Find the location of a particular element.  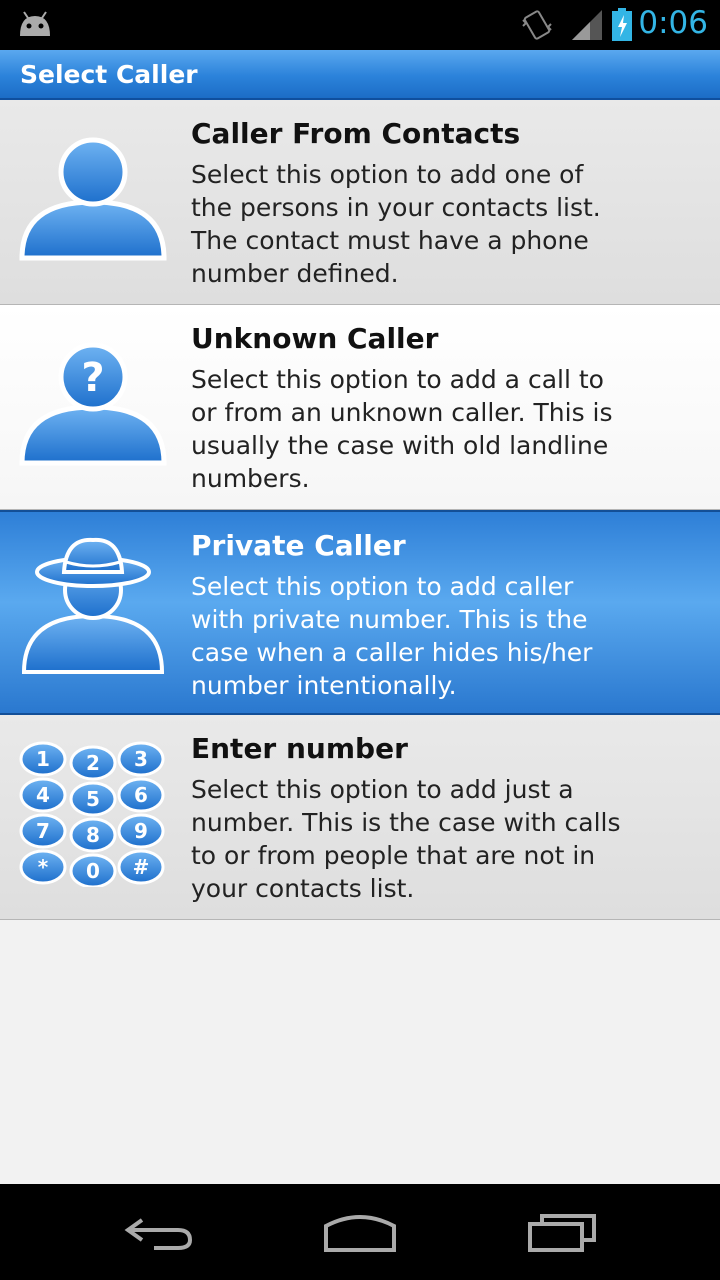

keypad-icon: 1 2 3 4 5 6 7 8 9 * 0 # is located at coordinates (92, 814).